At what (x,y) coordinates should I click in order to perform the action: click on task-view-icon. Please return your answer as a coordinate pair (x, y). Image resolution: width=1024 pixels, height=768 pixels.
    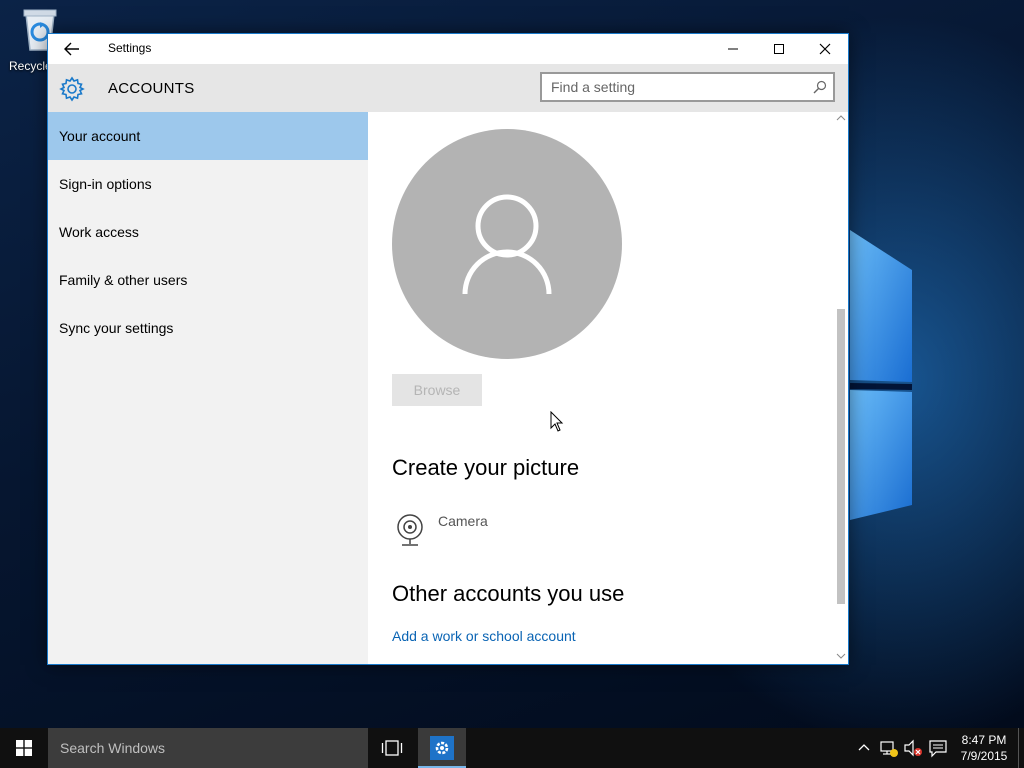
    Looking at the image, I should click on (392, 748).